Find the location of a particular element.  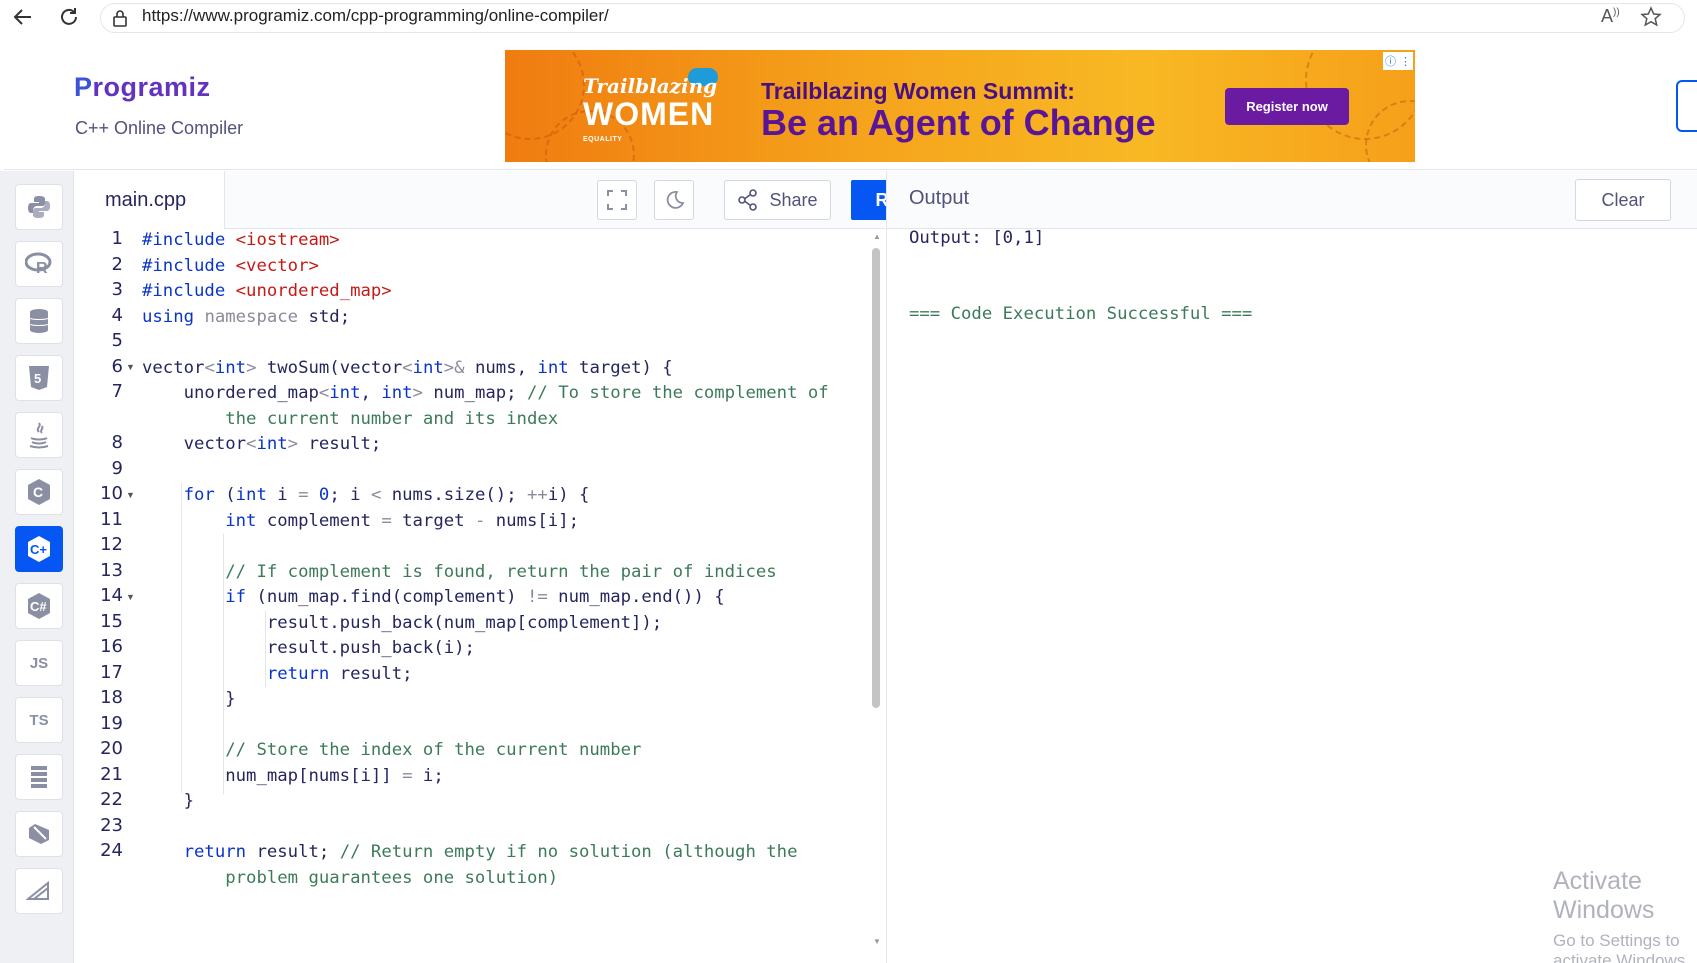

execution-status: === Code Execution Successful === is located at coordinates (1081, 314).